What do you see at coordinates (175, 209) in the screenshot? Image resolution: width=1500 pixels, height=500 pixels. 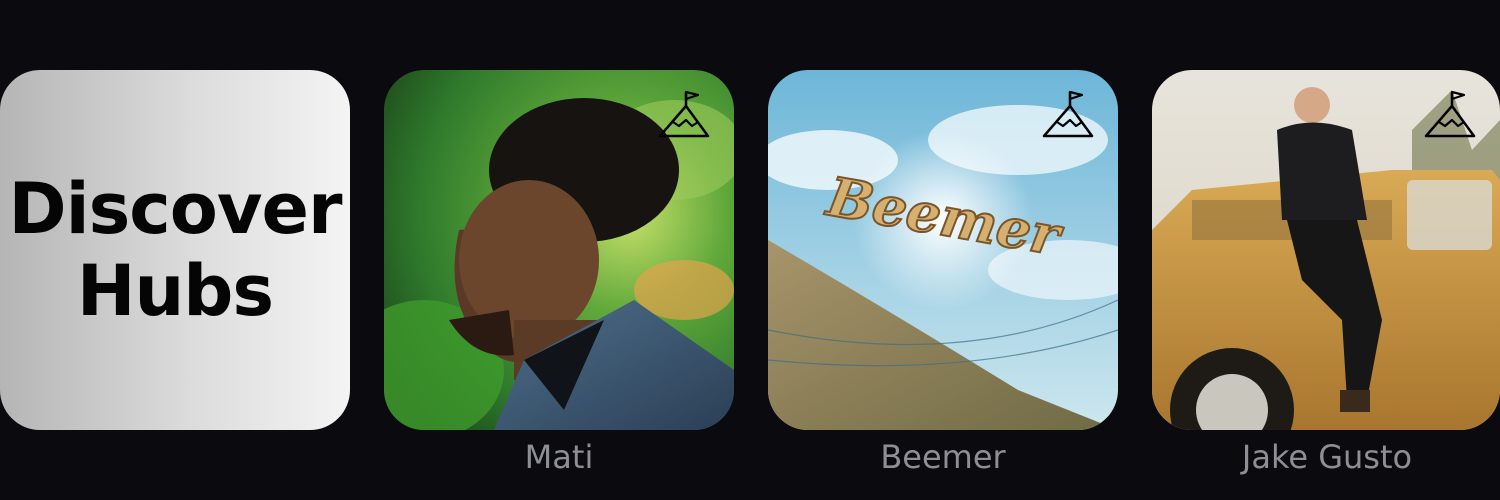 I see `discover-title-line-1: Discover` at bounding box center [175, 209].